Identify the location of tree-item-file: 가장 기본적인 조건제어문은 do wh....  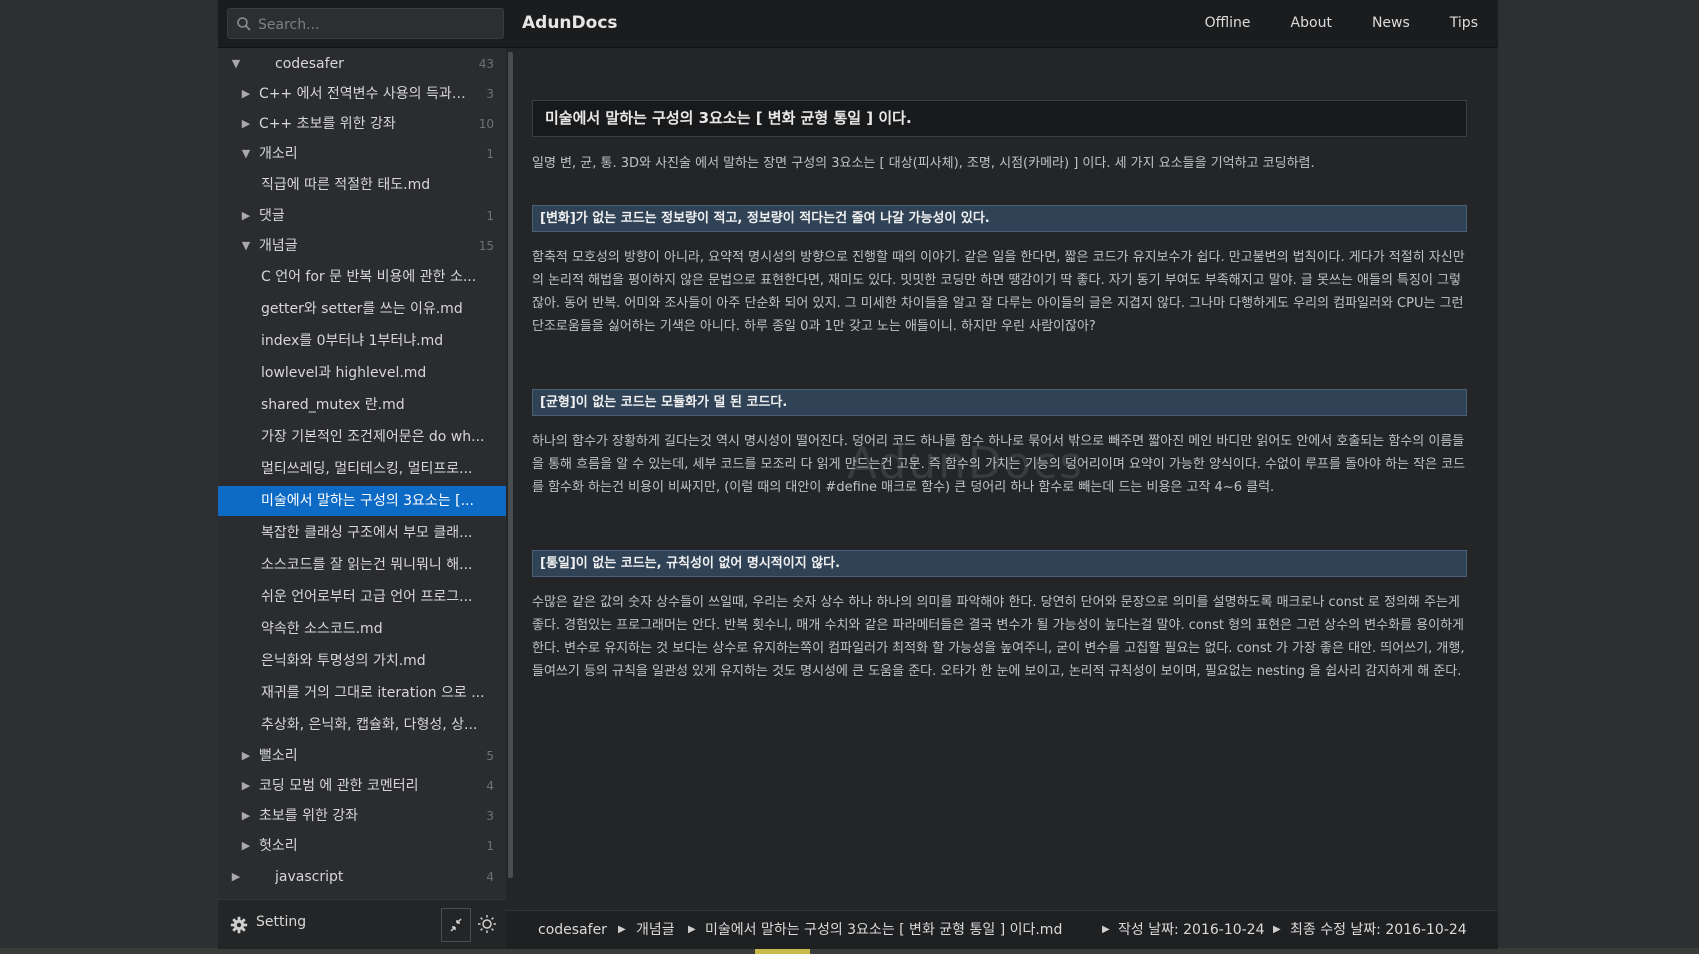
(362, 437).